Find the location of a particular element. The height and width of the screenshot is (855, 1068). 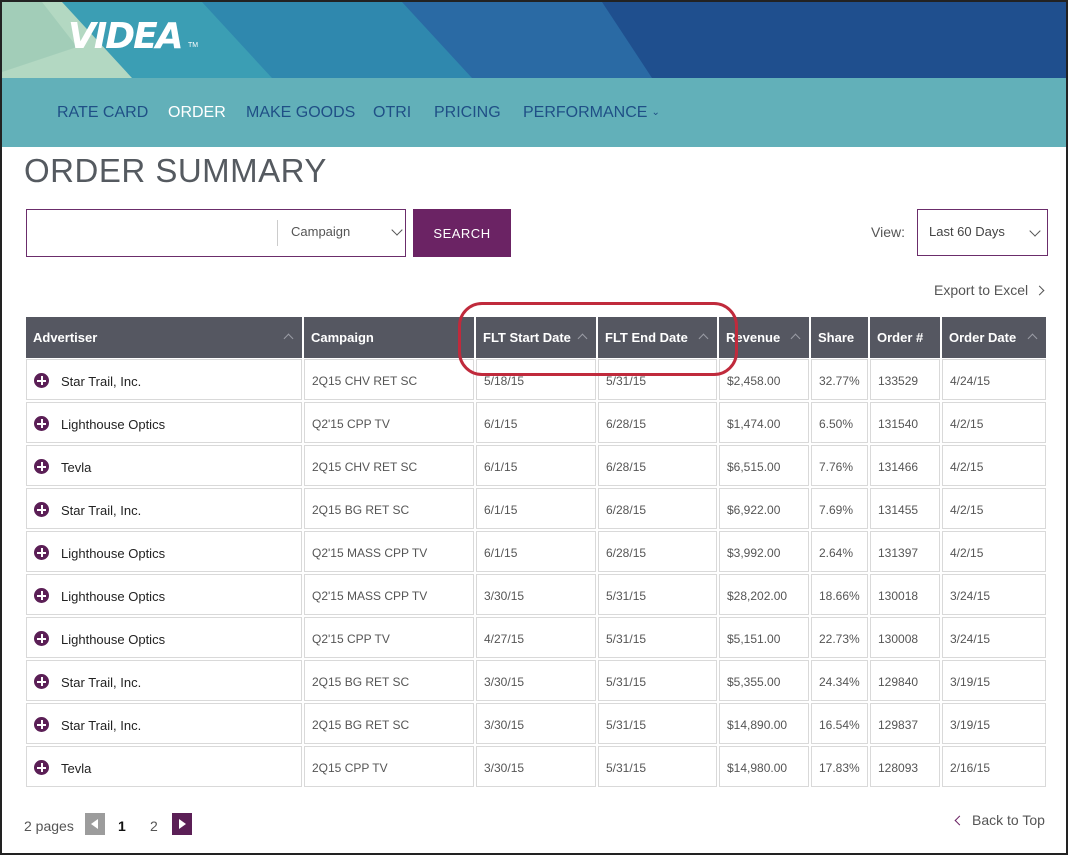

pages-count: 2 pages is located at coordinates (49, 826).